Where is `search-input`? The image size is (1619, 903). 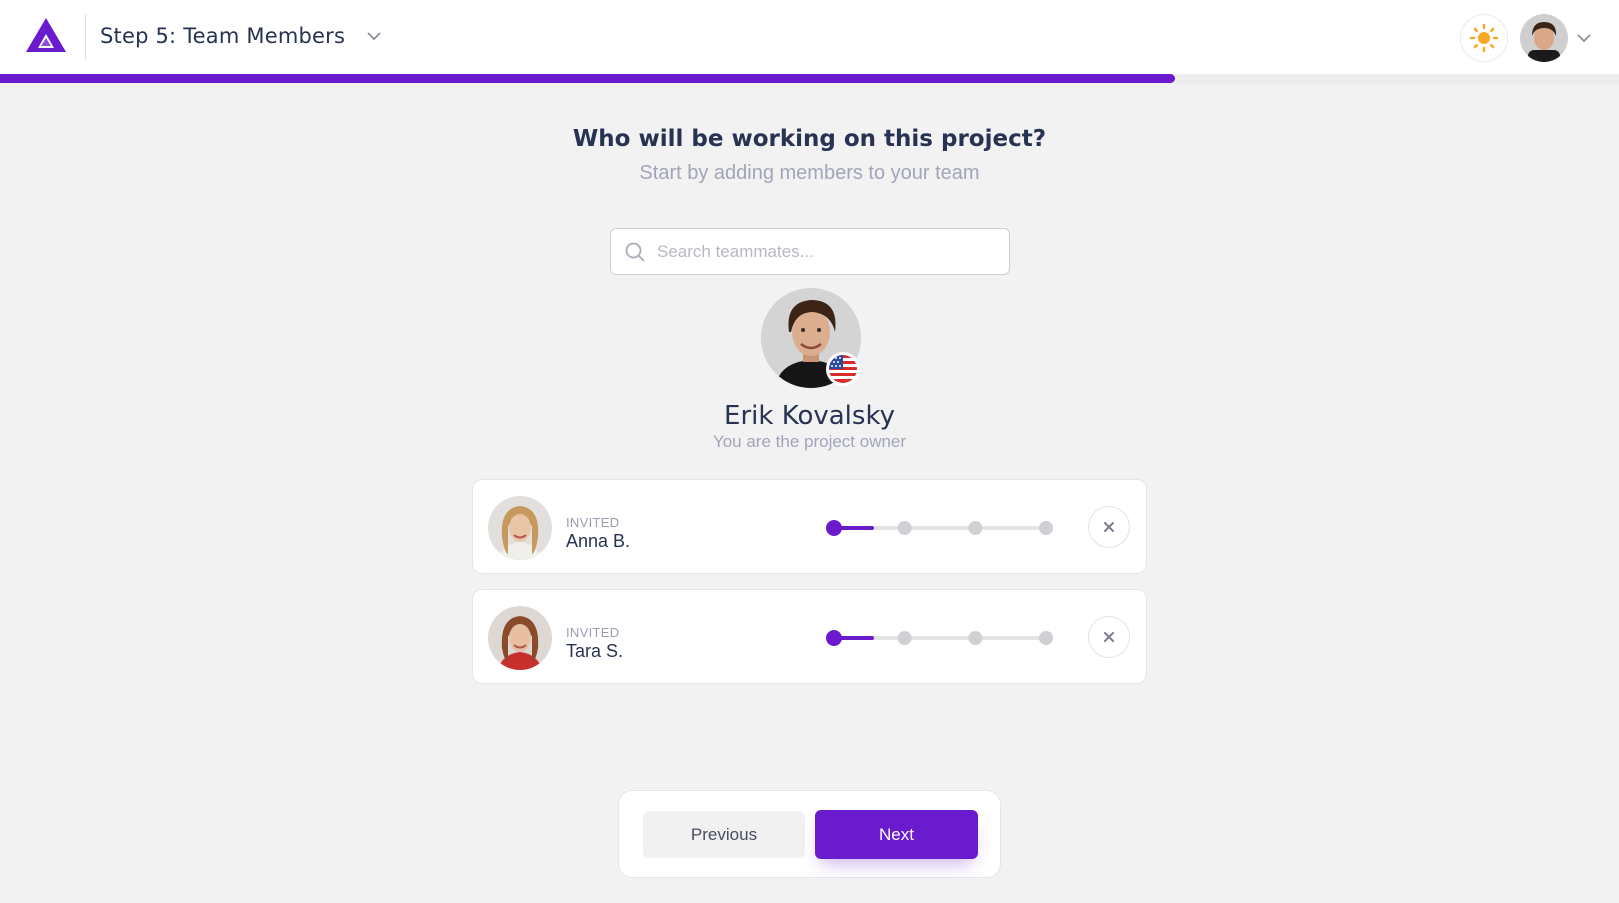
search-input is located at coordinates (827, 251).